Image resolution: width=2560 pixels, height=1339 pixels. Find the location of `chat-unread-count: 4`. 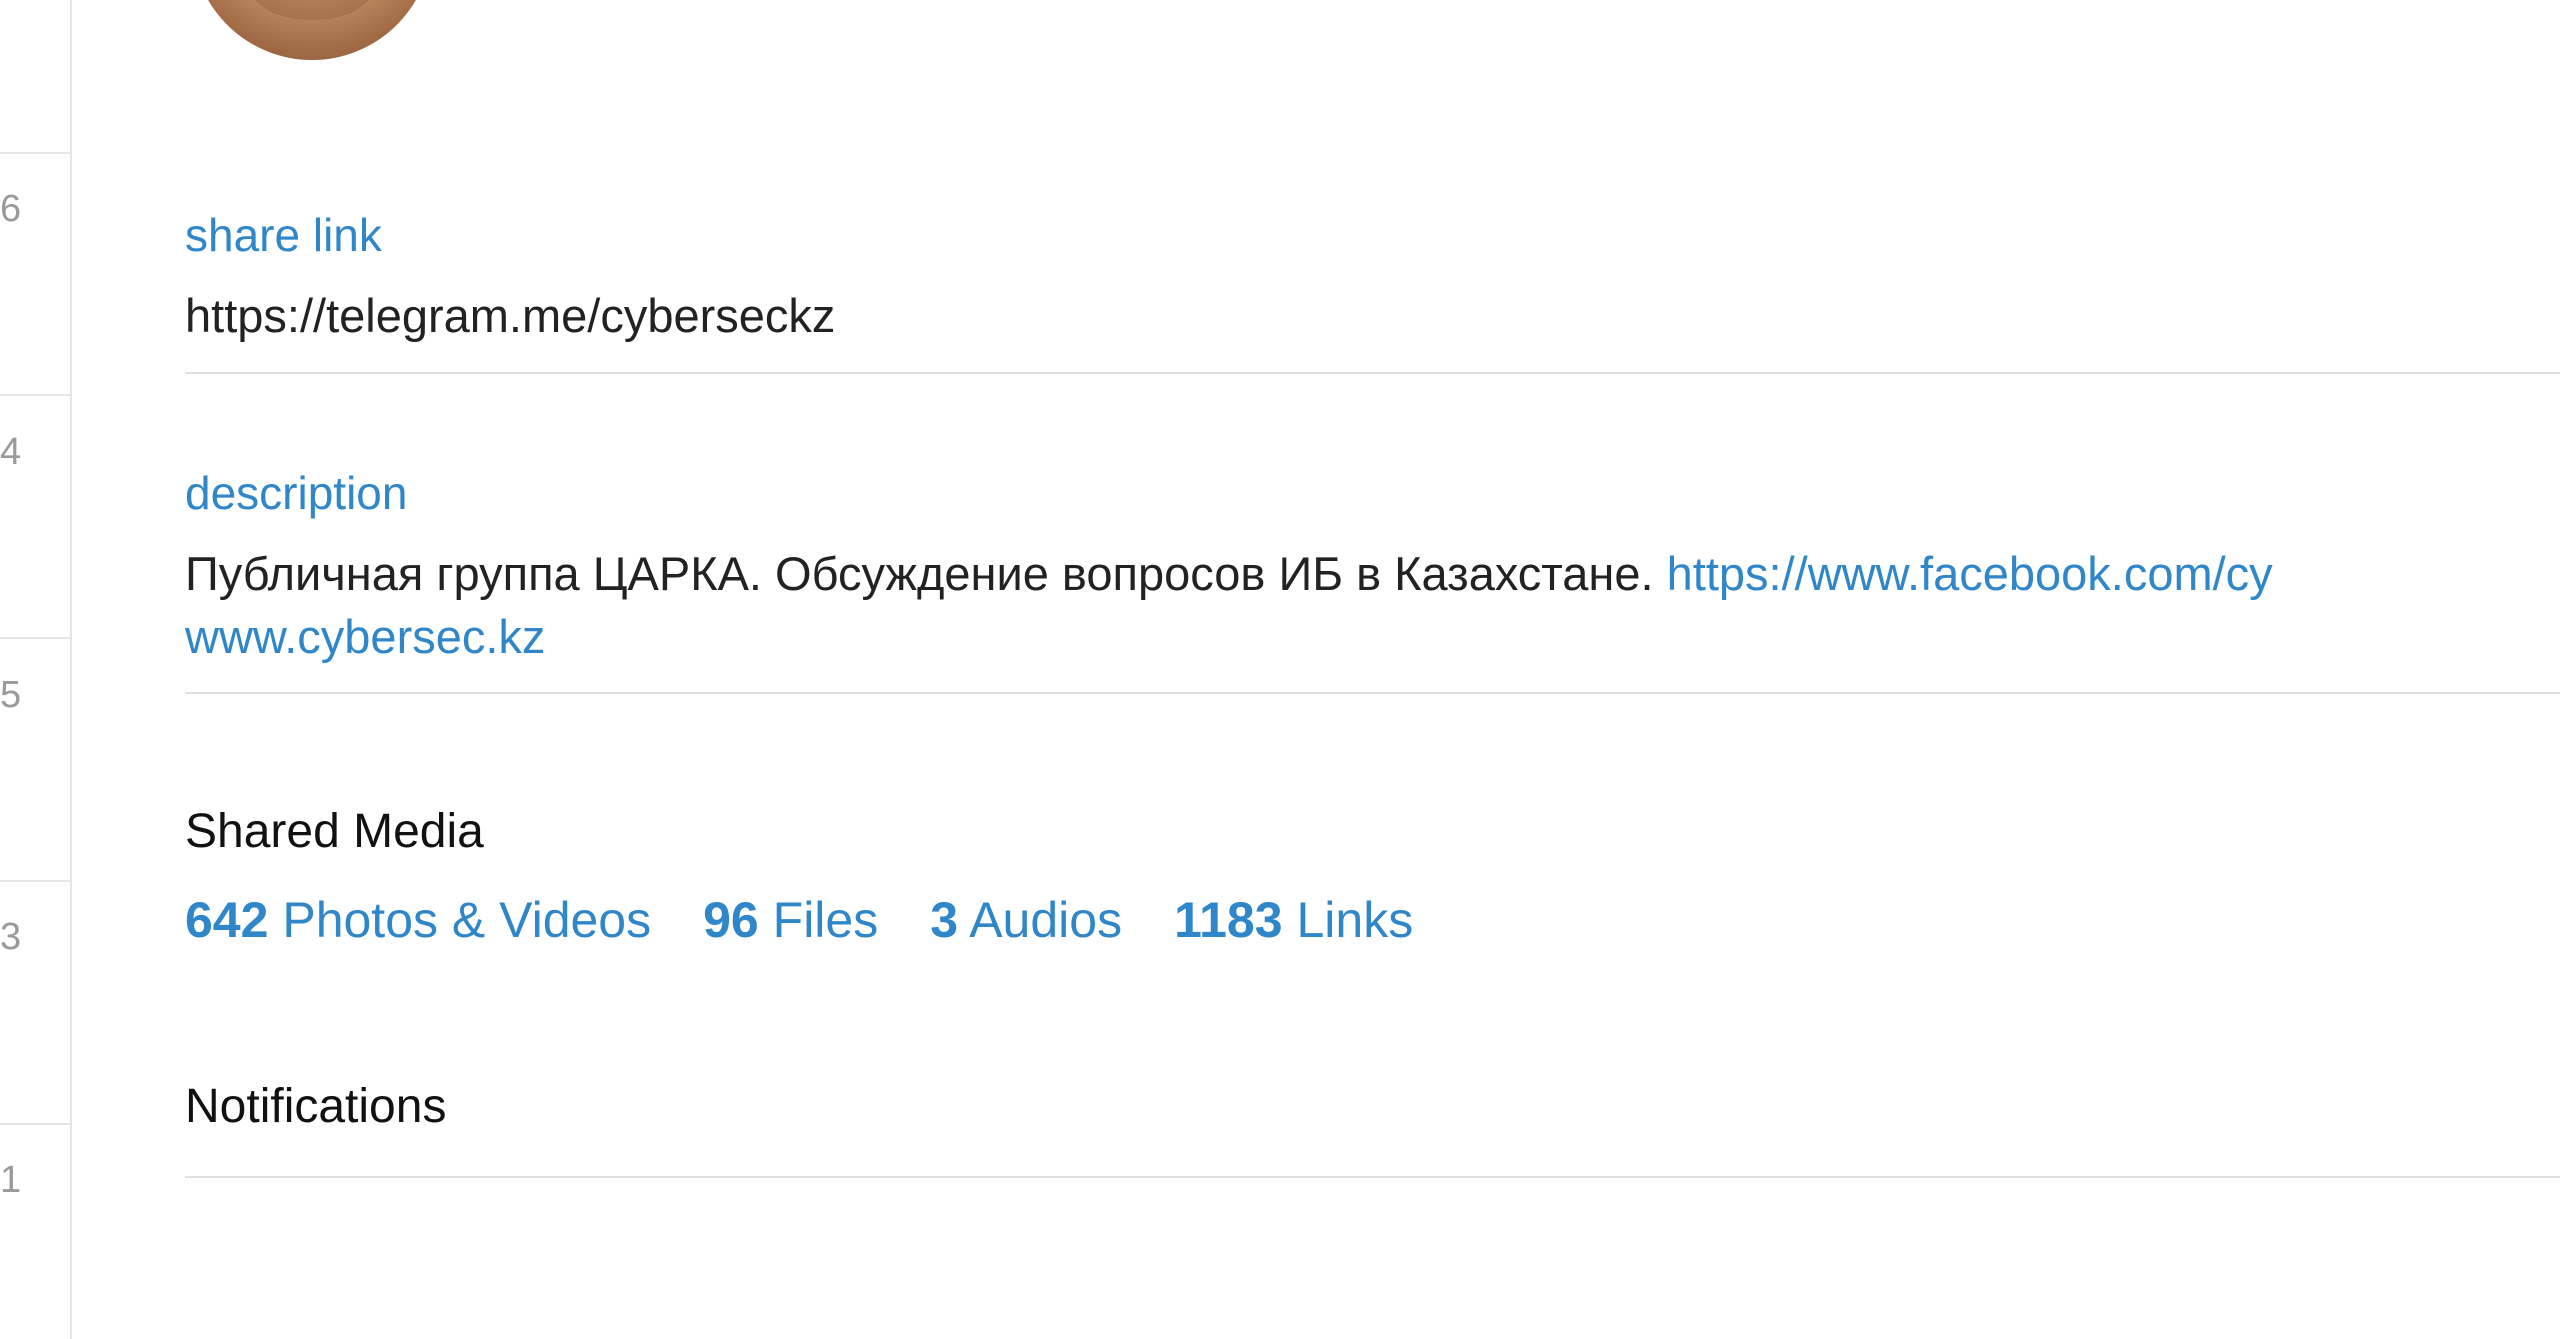

chat-unread-count: 4 is located at coordinates (10, 452).